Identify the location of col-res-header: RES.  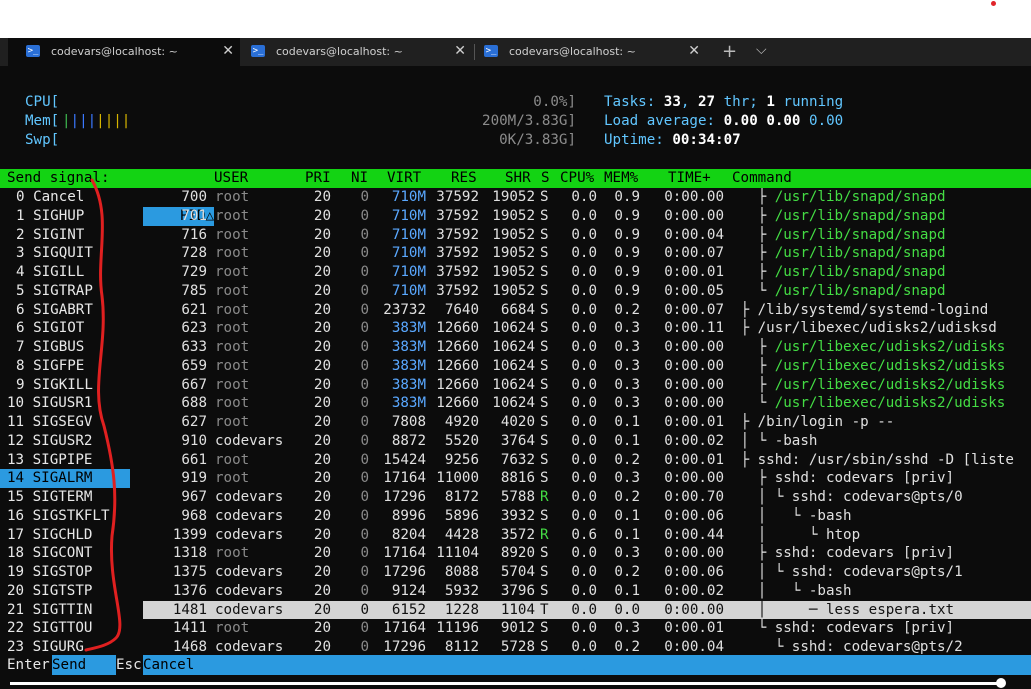
(464, 178).